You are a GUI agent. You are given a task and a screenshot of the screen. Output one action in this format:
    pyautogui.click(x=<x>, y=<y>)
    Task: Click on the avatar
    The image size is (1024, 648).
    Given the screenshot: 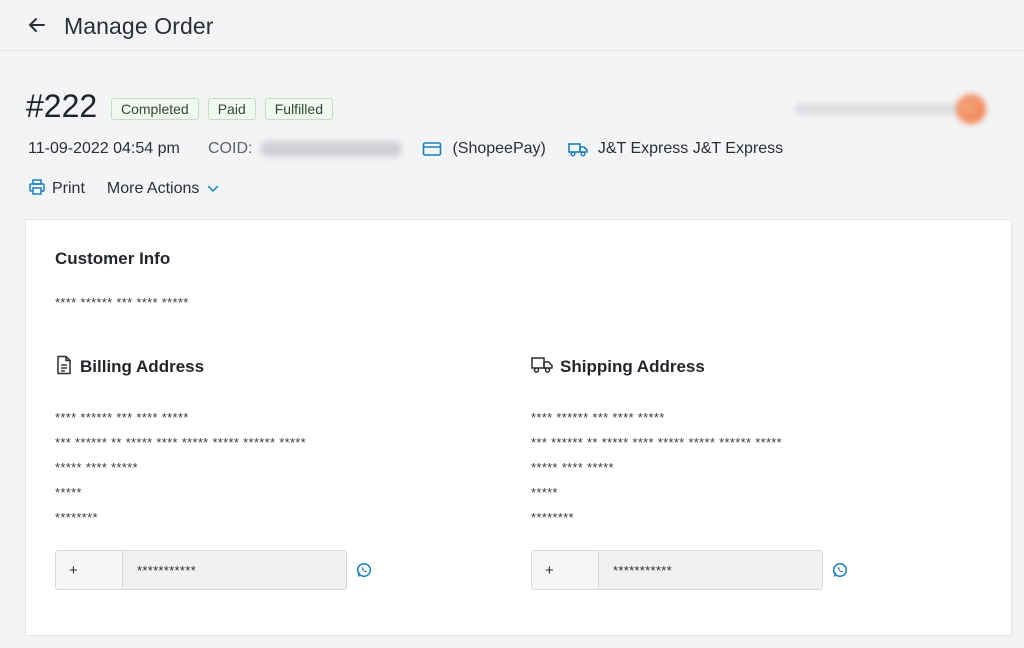 What is the action you would take?
    pyautogui.click(x=971, y=109)
    